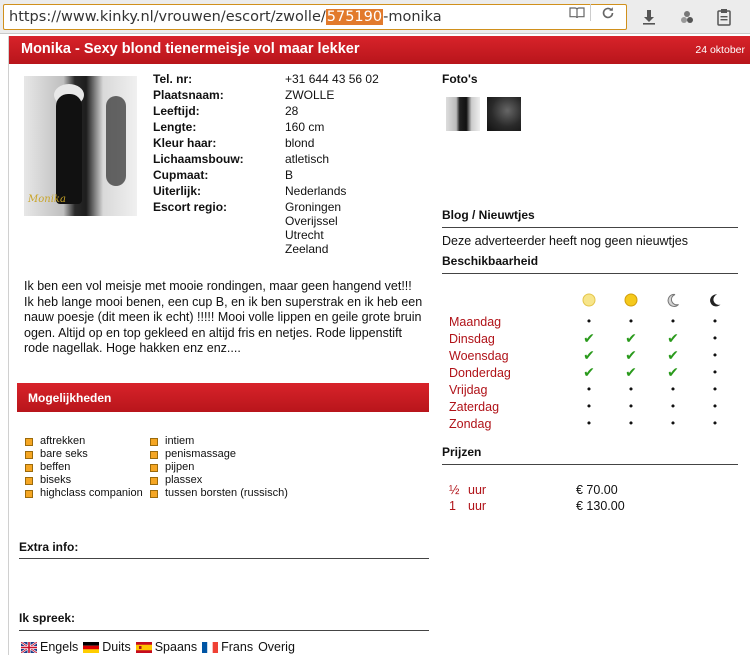 The image size is (750, 655). Describe the element at coordinates (219, 480) in the screenshot. I see `option-item: plassex` at that location.